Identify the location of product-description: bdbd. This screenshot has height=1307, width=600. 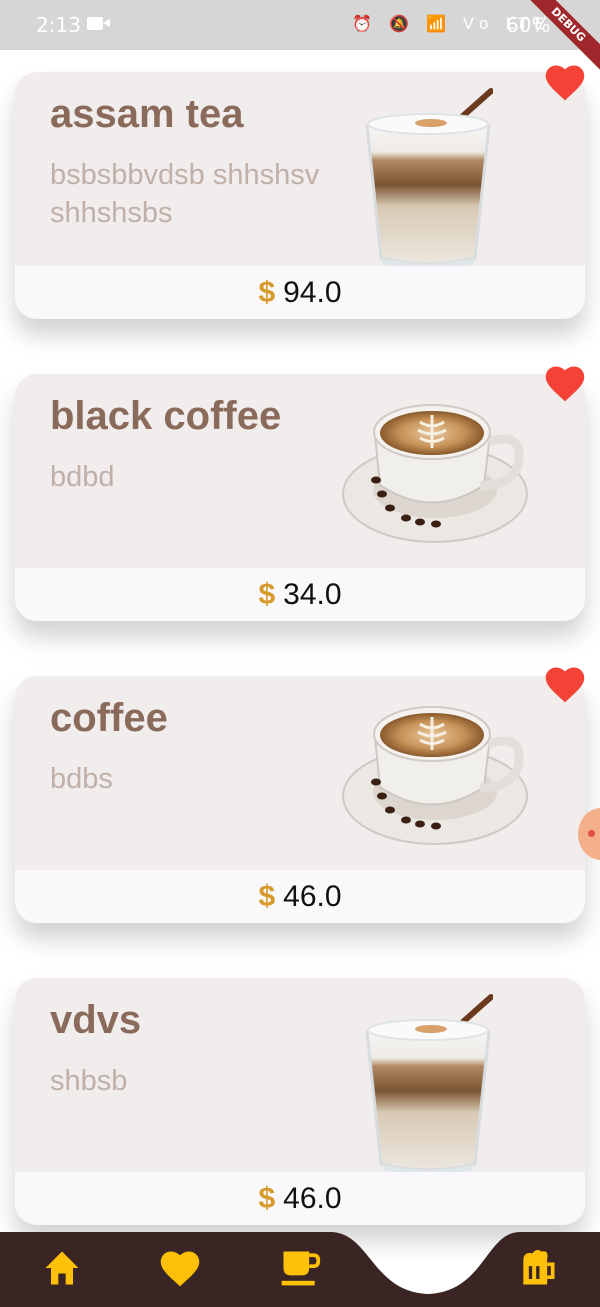
(82, 477).